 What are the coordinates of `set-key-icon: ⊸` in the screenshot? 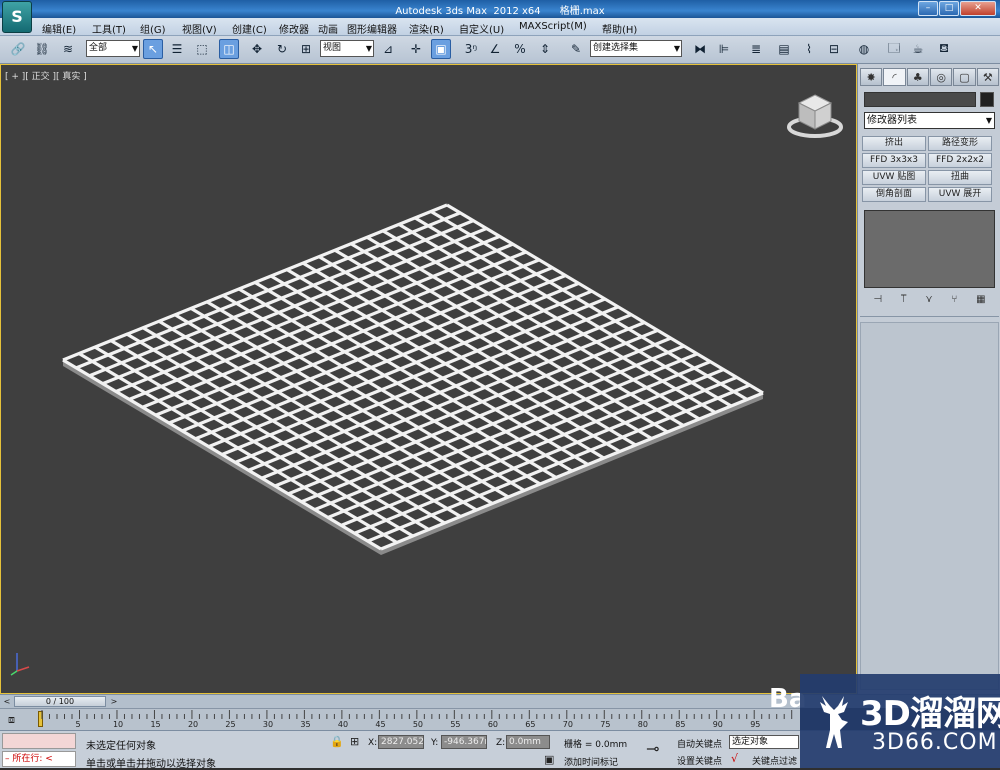 It's located at (652, 748).